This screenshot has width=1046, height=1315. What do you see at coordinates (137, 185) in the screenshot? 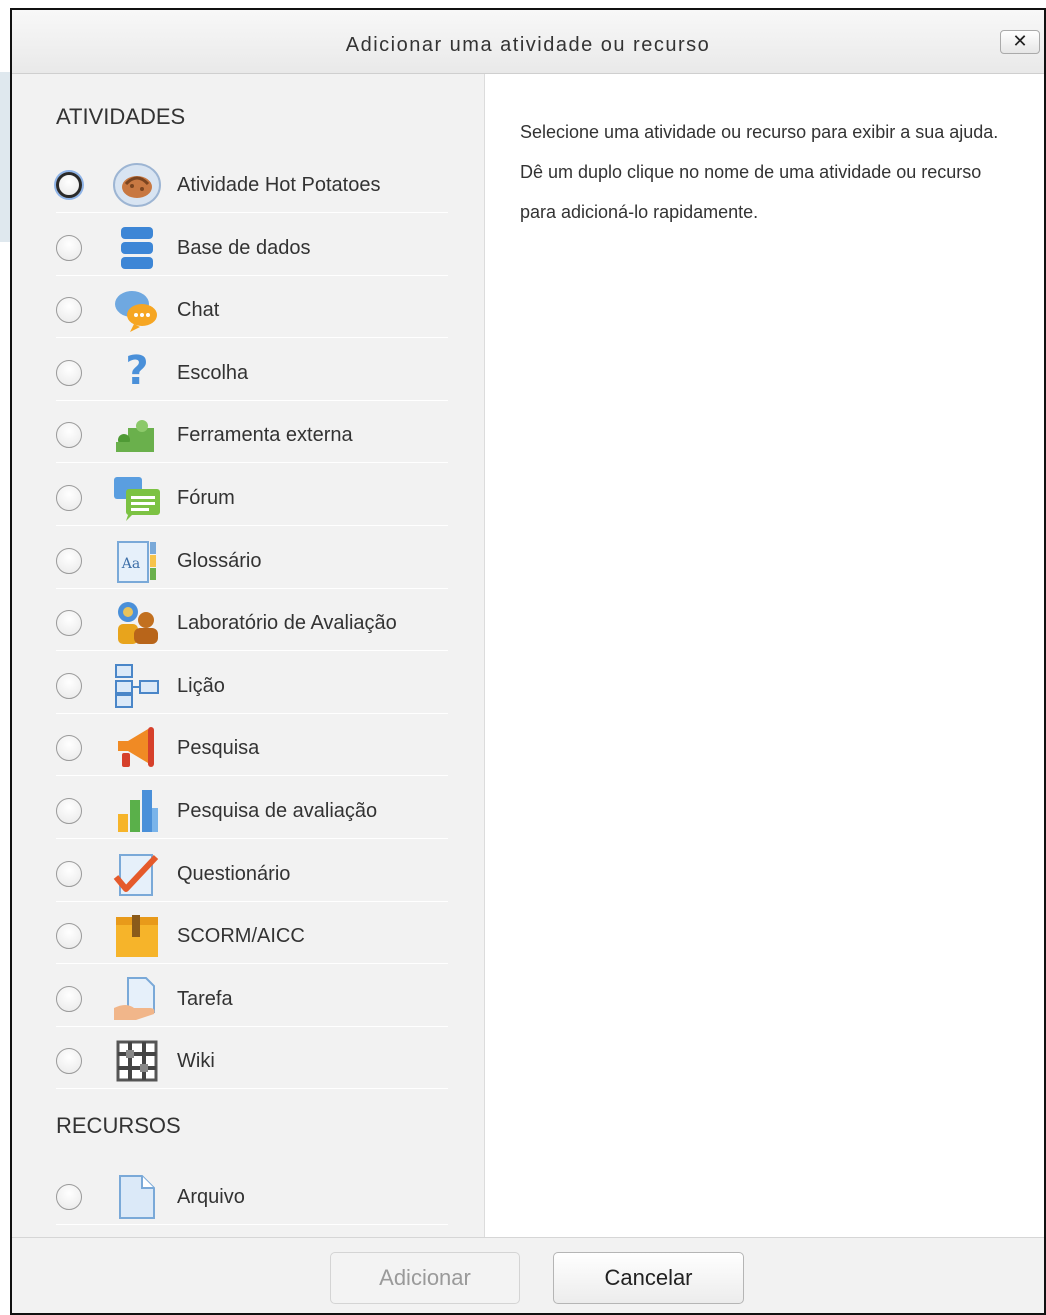
I see `hot-potatoes-icon` at bounding box center [137, 185].